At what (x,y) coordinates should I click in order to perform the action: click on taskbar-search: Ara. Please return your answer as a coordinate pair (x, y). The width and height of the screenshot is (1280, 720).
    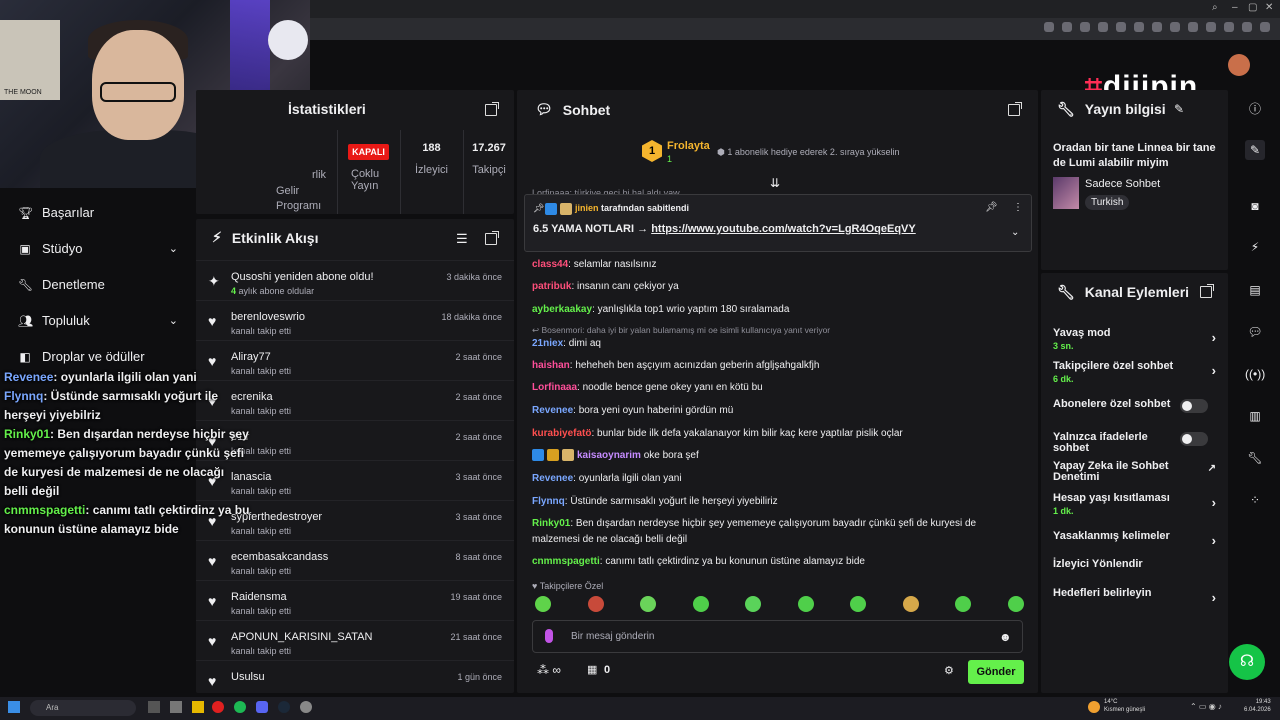
    Looking at the image, I should click on (83, 708).